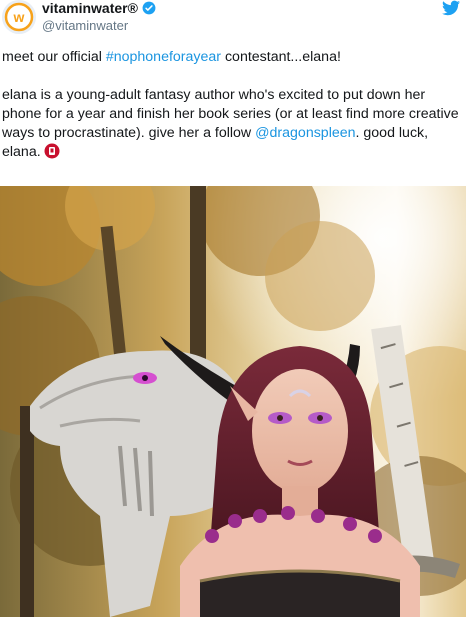 This screenshot has height=617, width=466. I want to click on profile-avatar: w, so click(19, 17).